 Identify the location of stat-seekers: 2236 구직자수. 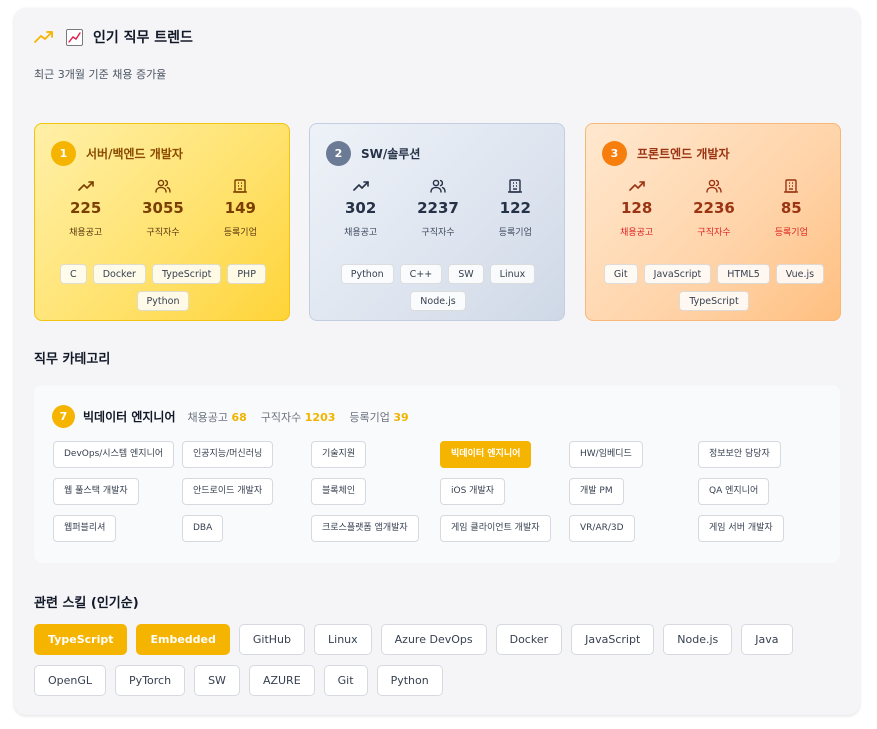
(714, 208).